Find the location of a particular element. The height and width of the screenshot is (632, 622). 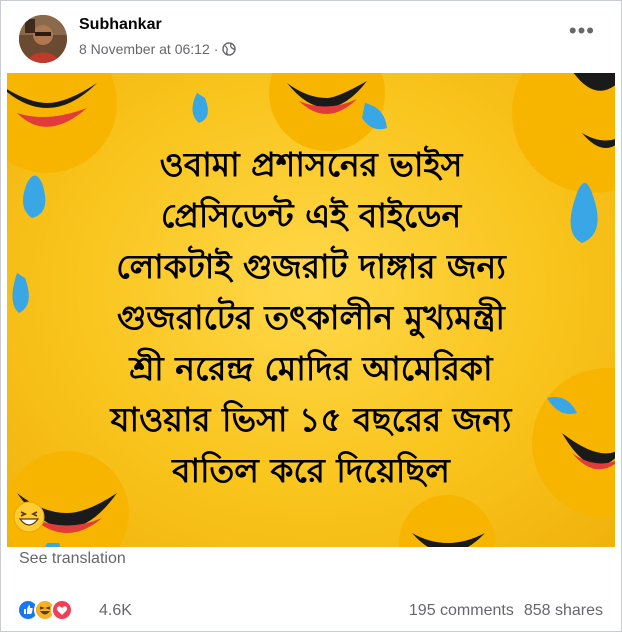

see-translation-link: See translation is located at coordinates (72, 559).